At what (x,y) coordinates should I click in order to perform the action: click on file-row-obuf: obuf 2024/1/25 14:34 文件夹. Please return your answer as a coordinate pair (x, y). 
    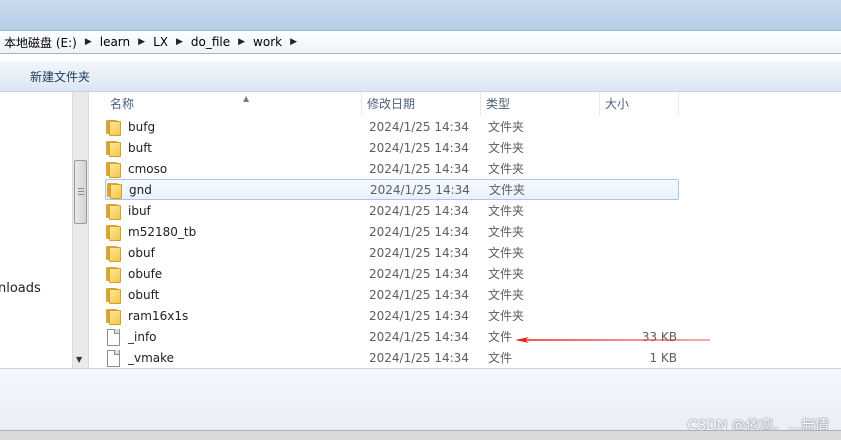
    Looking at the image, I should click on (392, 252).